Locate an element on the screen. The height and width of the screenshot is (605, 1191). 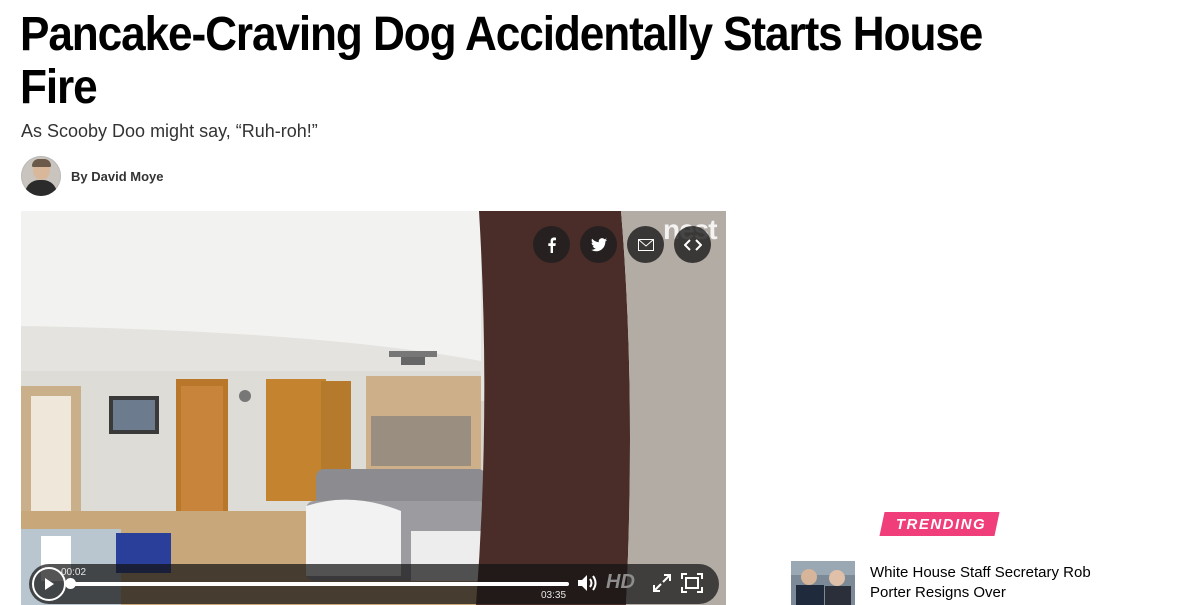
popout-icon is located at coordinates (662, 583).